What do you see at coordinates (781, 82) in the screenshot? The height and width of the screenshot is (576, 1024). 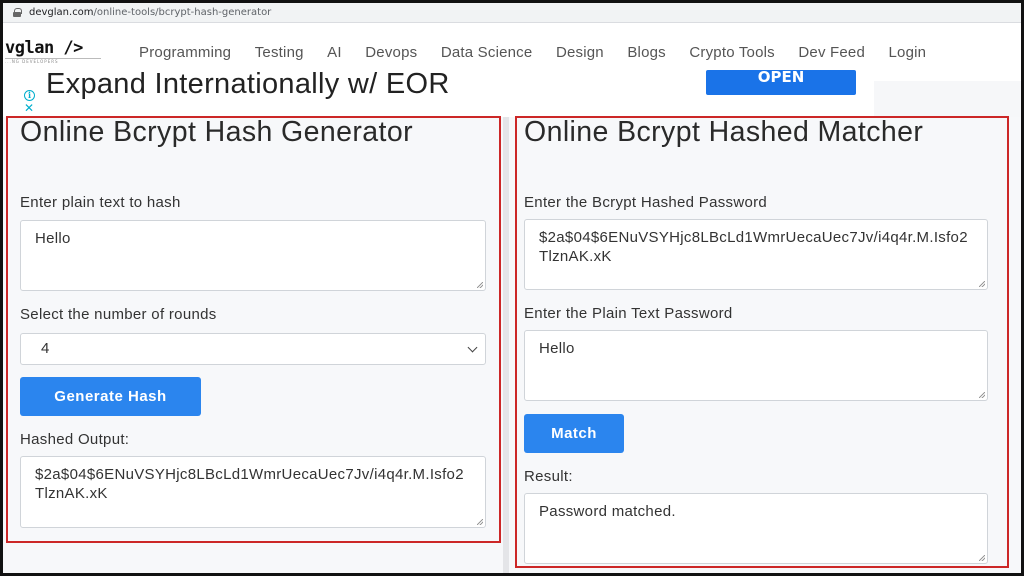 I see `ad-open-button: OPEN` at bounding box center [781, 82].